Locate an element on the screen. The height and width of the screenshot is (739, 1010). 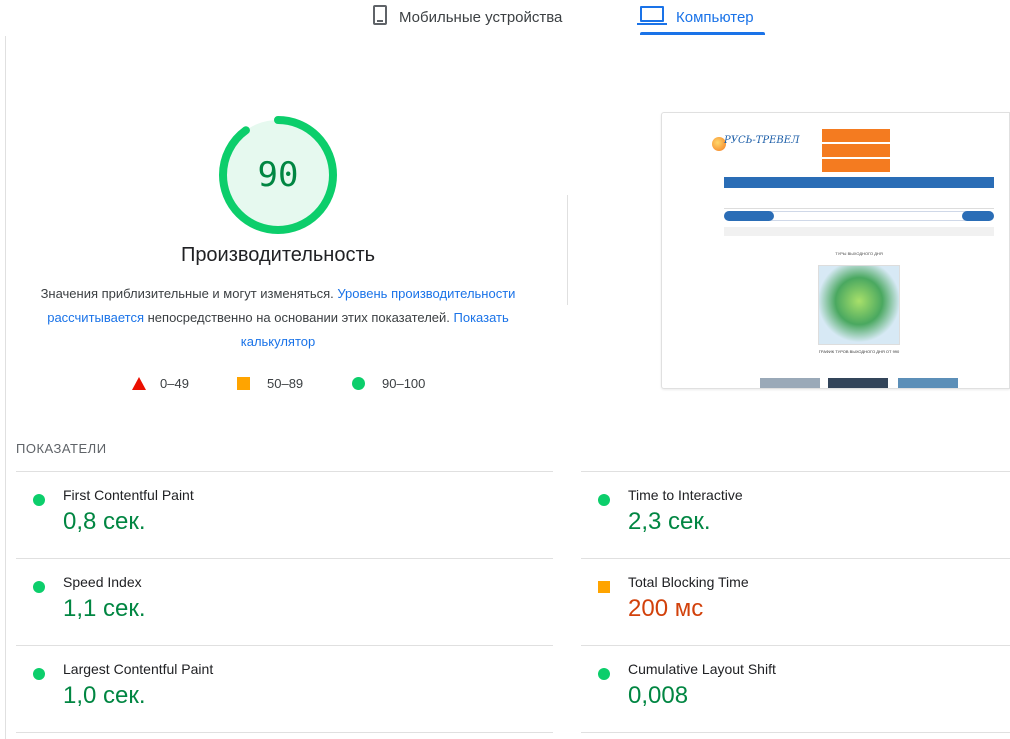
metric-name: Speed Index is located at coordinates (102, 582).